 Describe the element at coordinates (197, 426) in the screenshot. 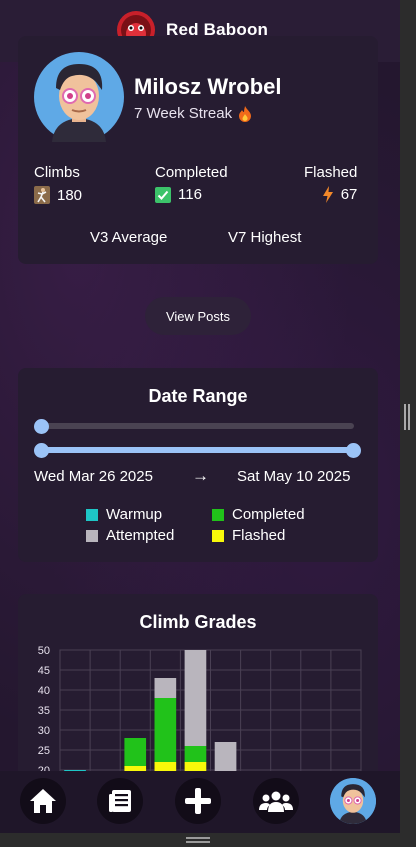

I see `single-slider-track` at that location.